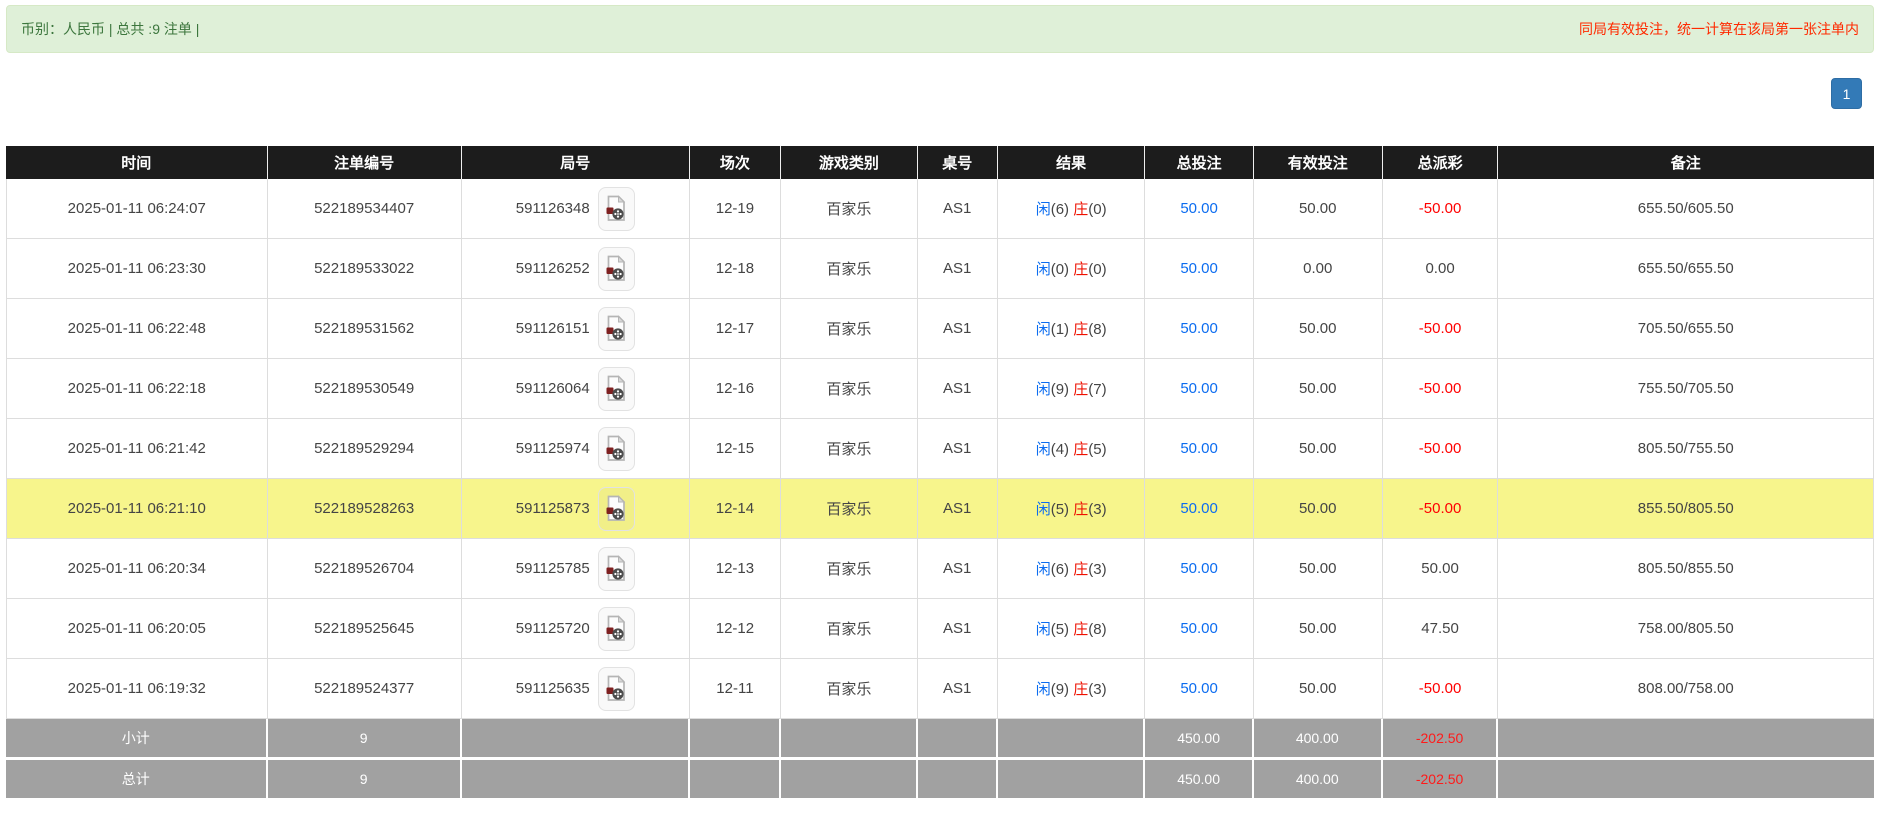 The height and width of the screenshot is (828, 1880). I want to click on col-header-bet-id: 注单编号, so click(364, 162).